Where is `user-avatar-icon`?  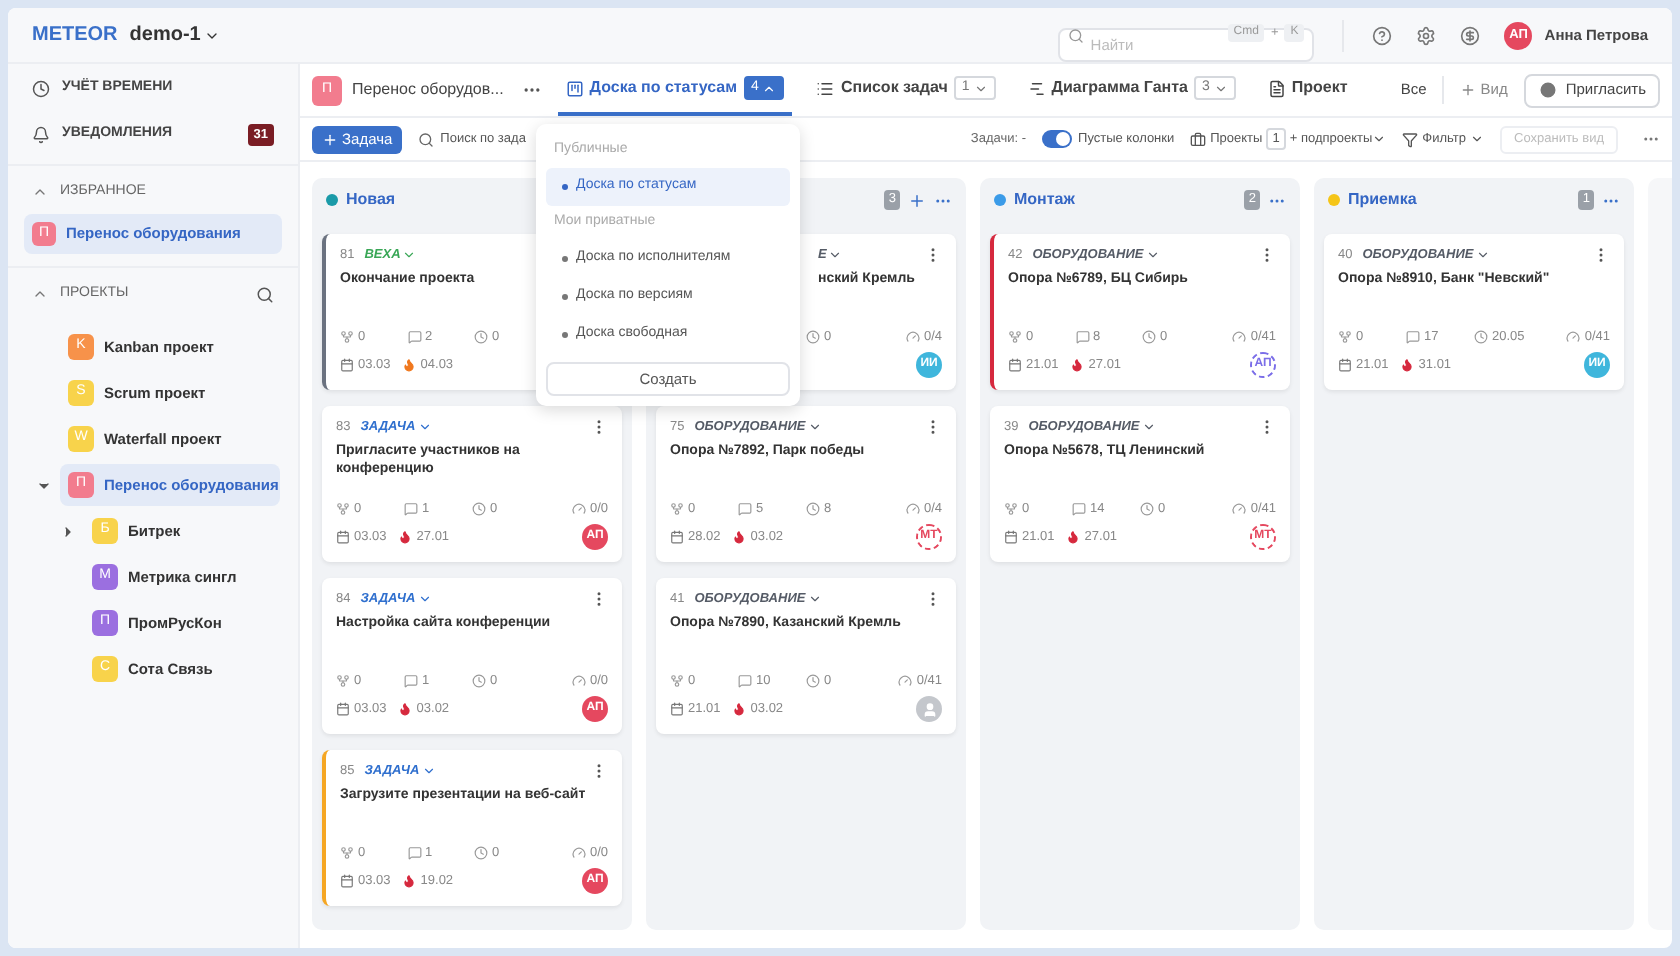
user-avatar-icon is located at coordinates (929, 709).